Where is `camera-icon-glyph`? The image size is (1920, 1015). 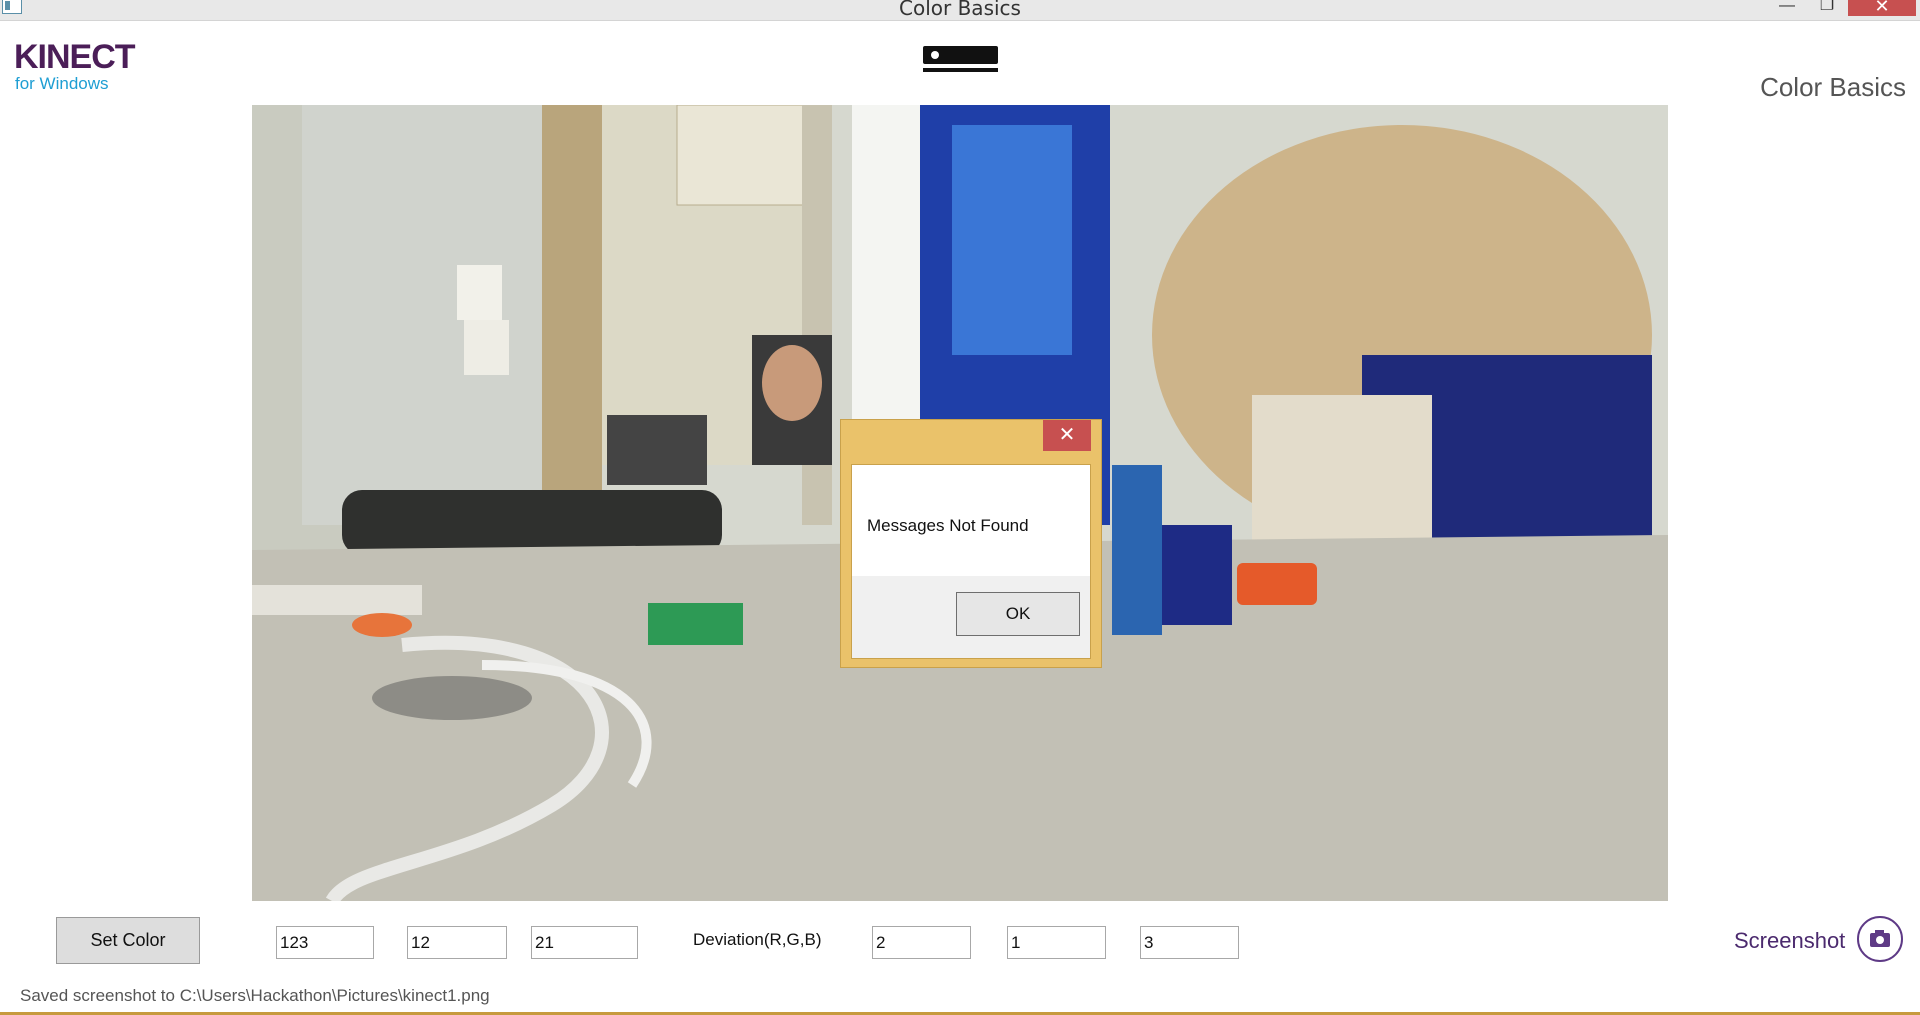
camera-icon-glyph is located at coordinates (1880, 938).